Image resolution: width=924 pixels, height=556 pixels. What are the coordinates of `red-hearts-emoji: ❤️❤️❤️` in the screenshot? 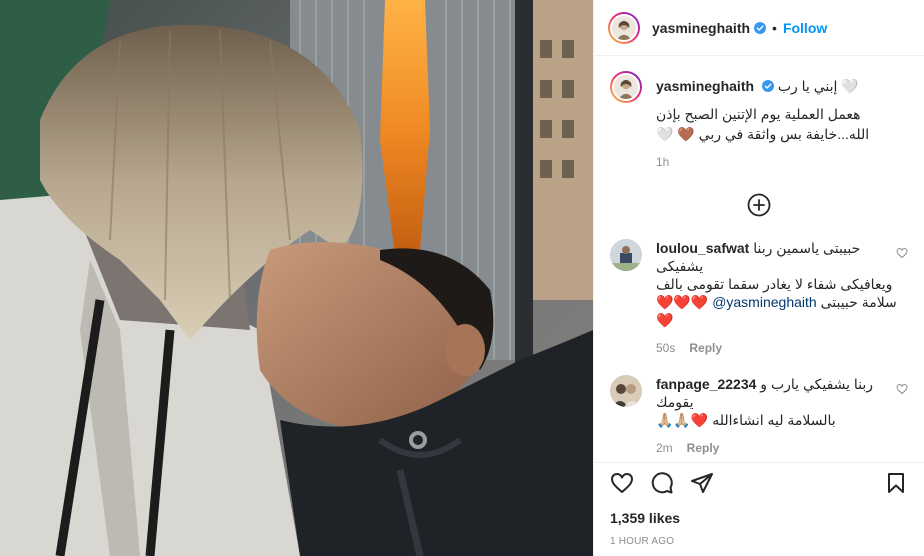 It's located at (682, 302).